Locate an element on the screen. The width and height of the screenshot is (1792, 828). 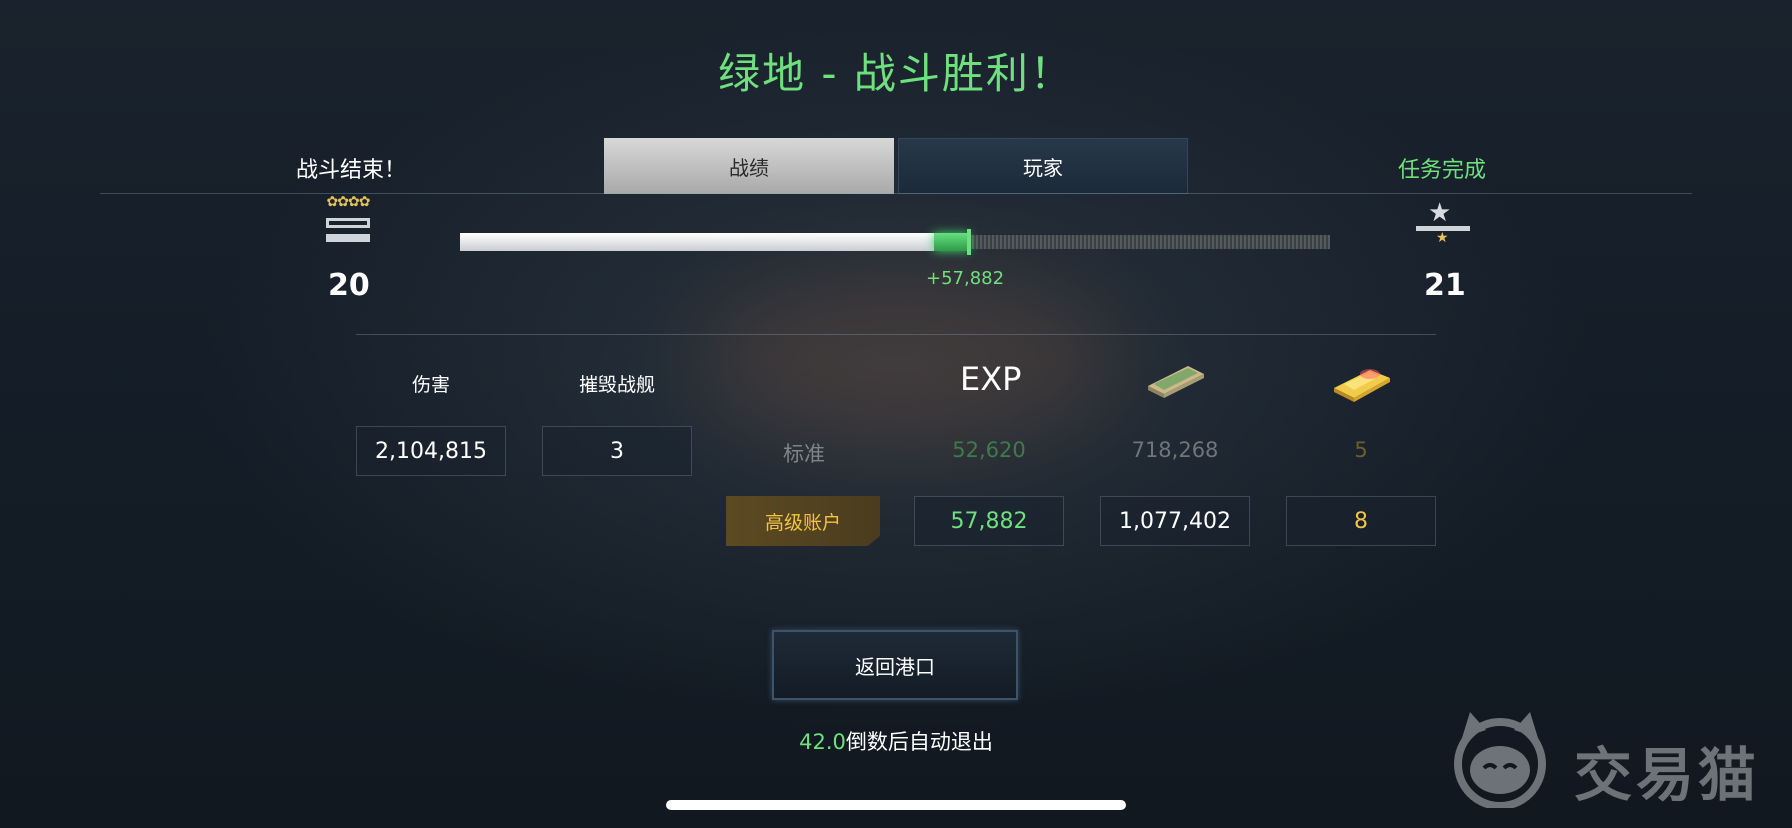
damage-label: 伤害 is located at coordinates (430, 385).